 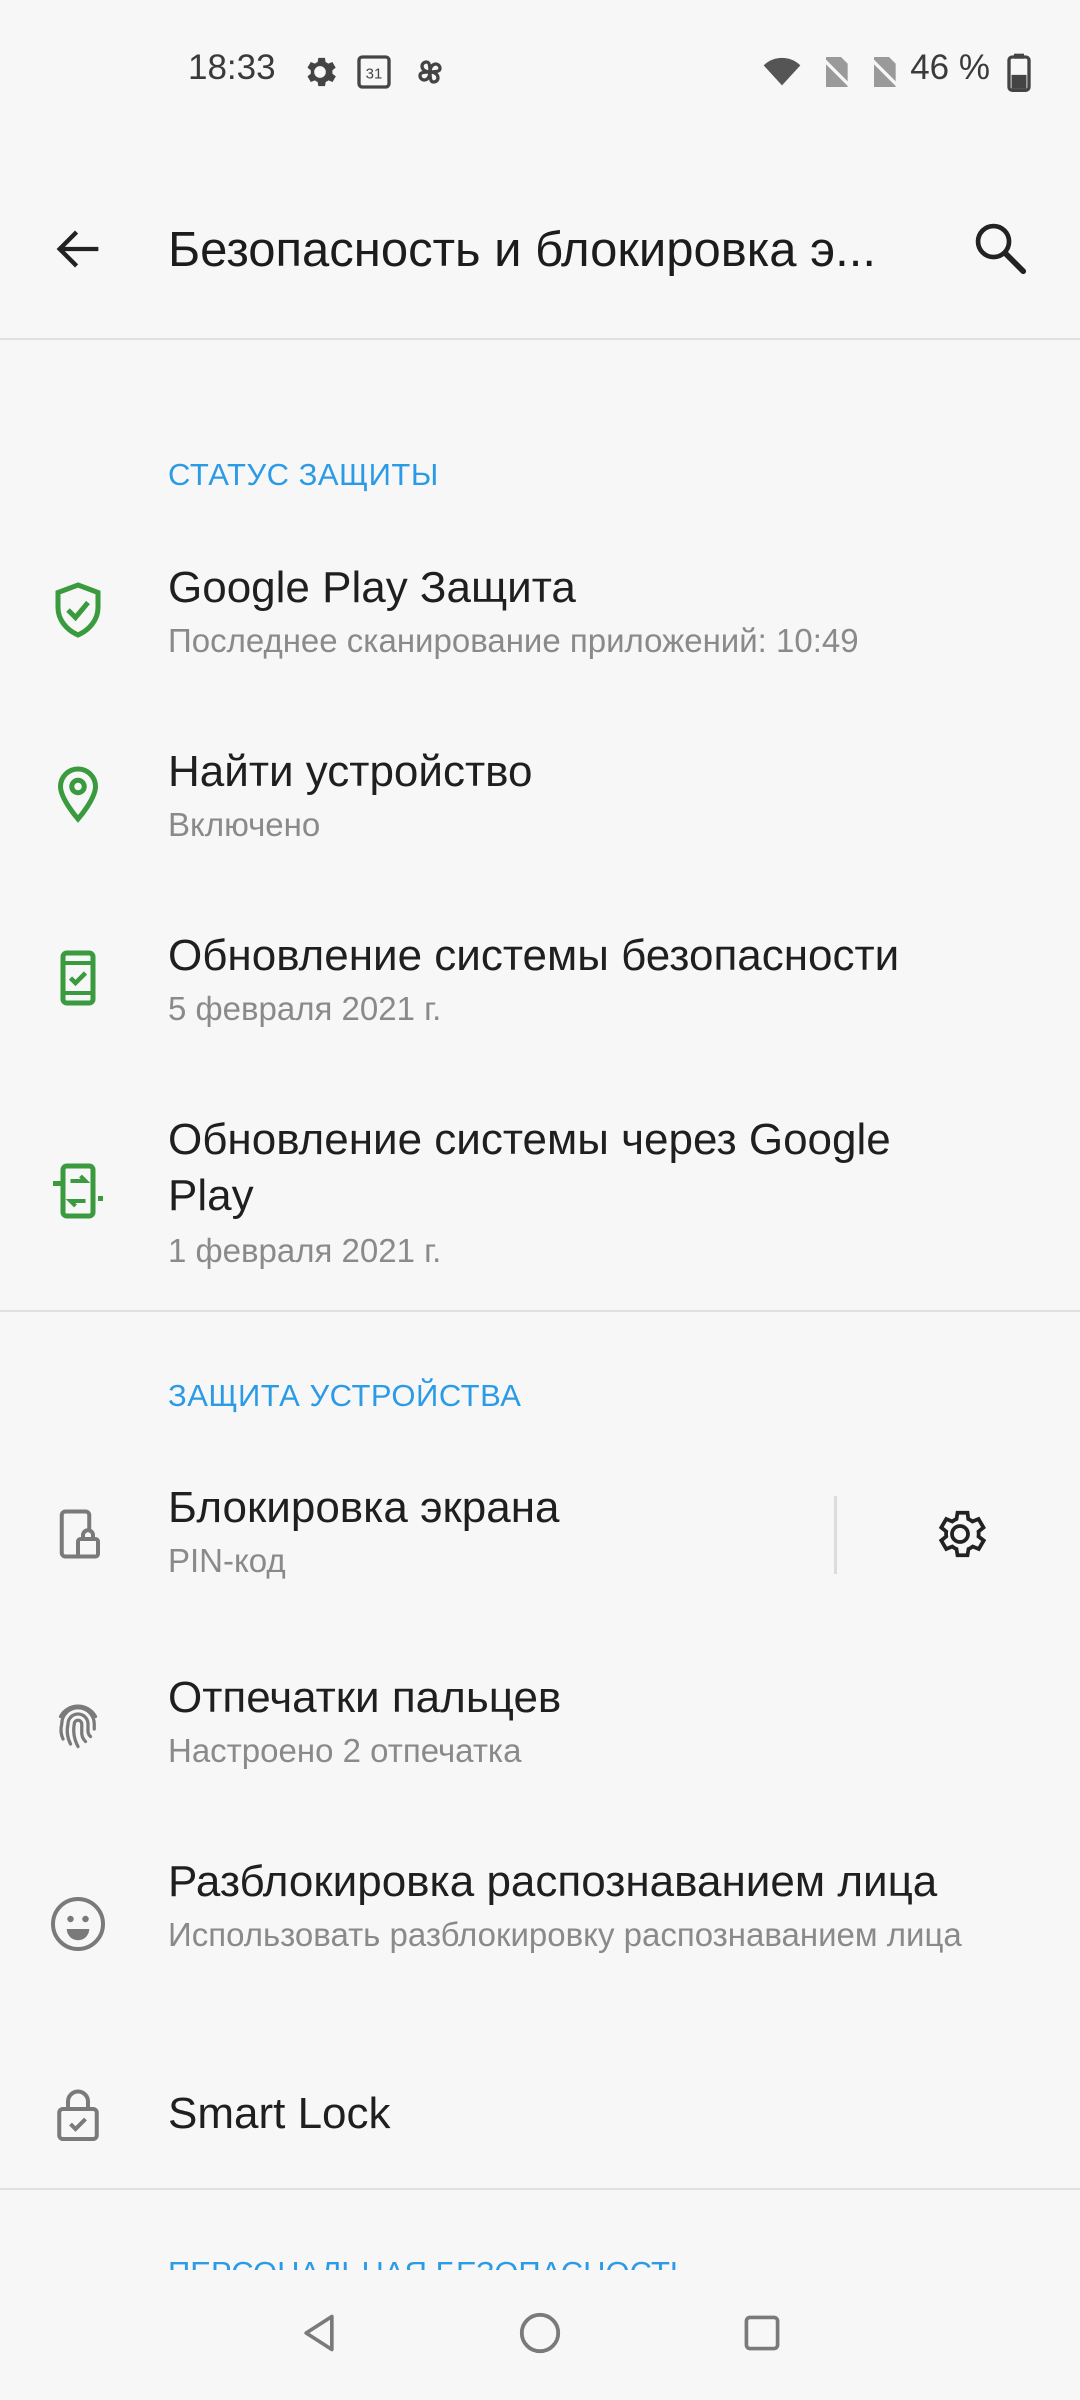 I want to click on triangle-back-icon, so click(x=319, y=2333).